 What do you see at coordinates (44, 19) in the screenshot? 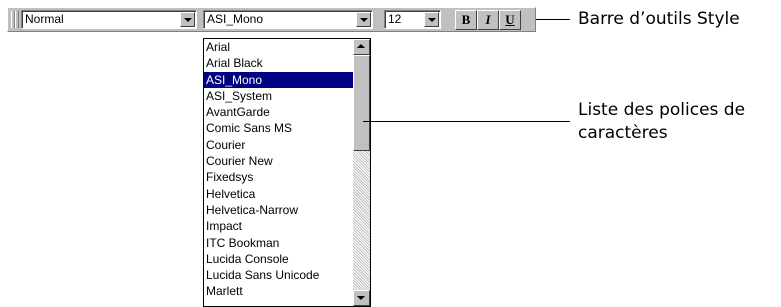
I see `style-combo-value: Normal` at bounding box center [44, 19].